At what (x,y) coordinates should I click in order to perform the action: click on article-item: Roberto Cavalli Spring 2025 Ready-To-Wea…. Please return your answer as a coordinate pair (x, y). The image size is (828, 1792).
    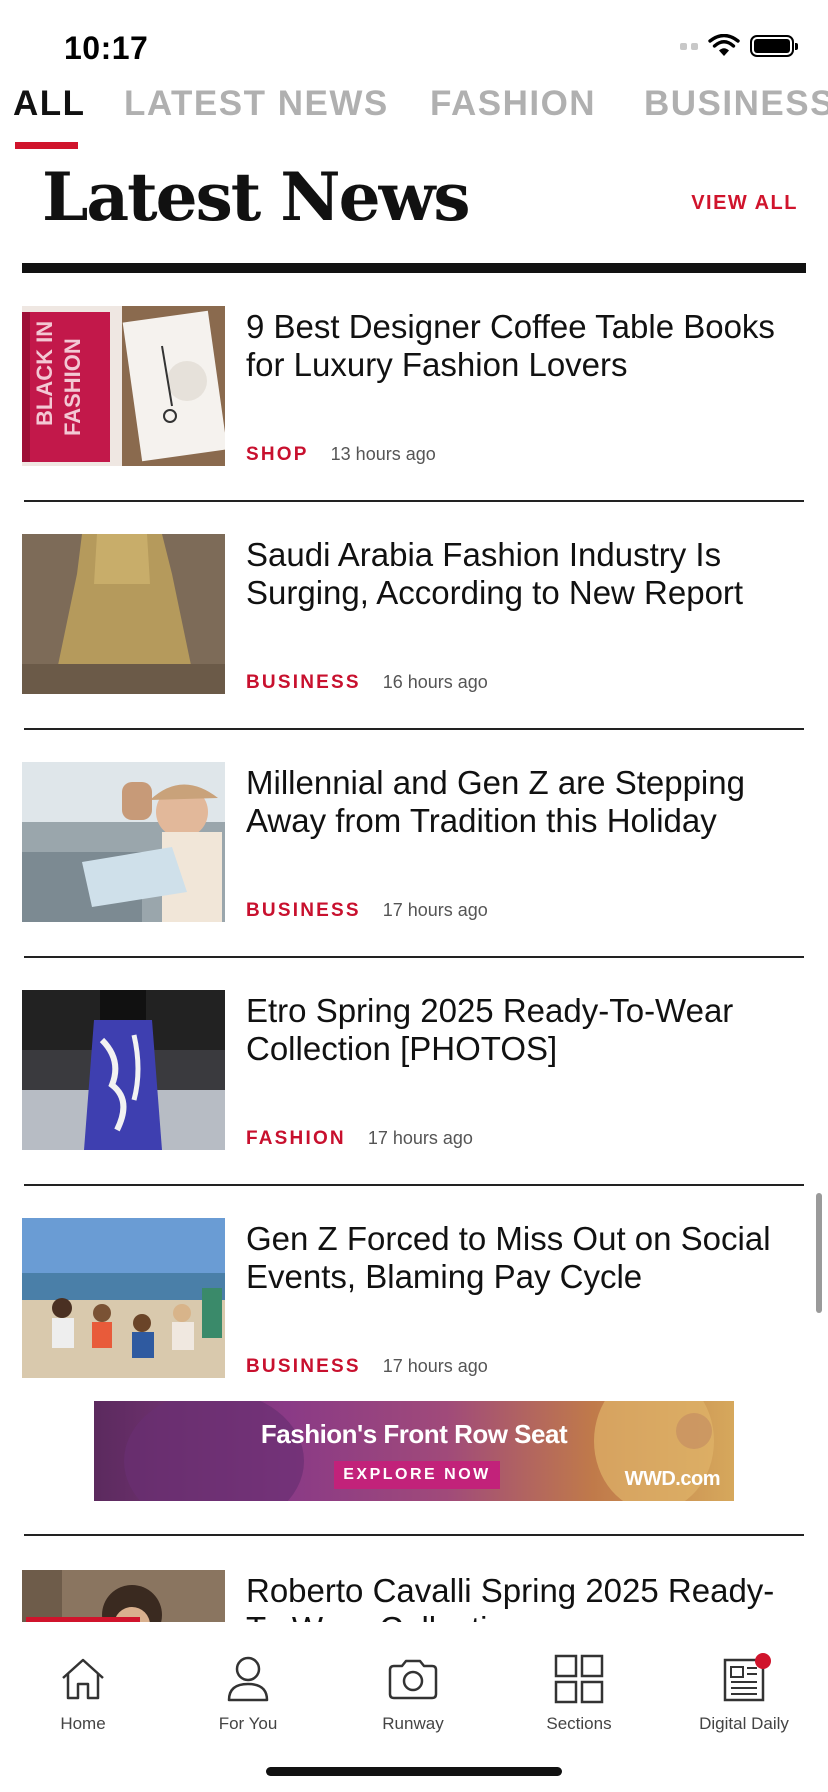
    Looking at the image, I should click on (414, 1596).